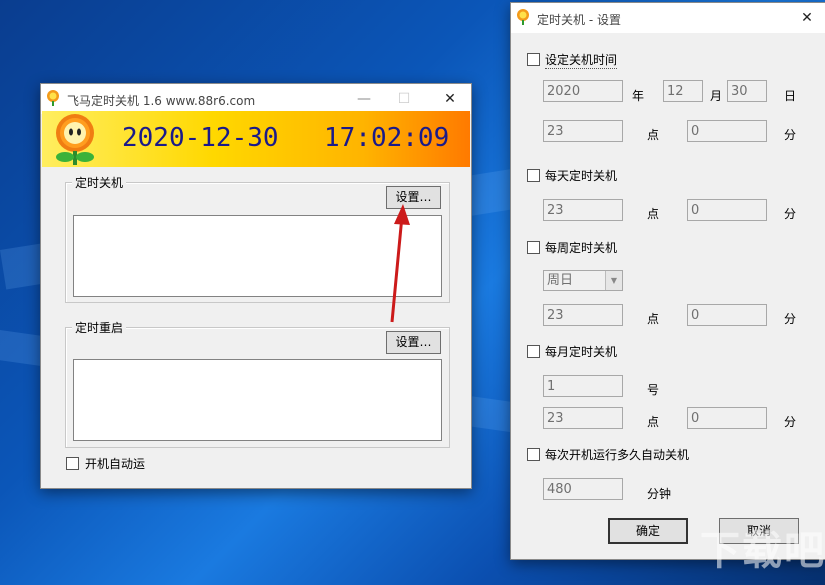 The height and width of the screenshot is (585, 825). What do you see at coordinates (404, 99) in the screenshot?
I see `maximize-icon: ☐` at bounding box center [404, 99].